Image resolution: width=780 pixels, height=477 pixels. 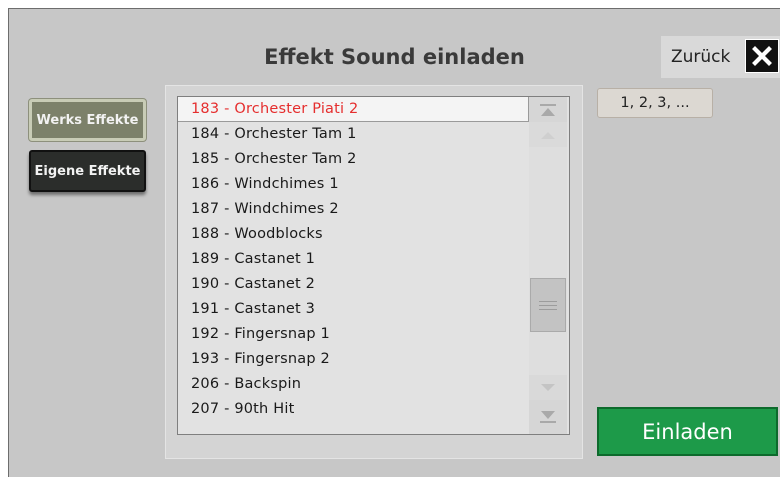 I want to click on list-item: 191 - Castanet 3, so click(x=353, y=309).